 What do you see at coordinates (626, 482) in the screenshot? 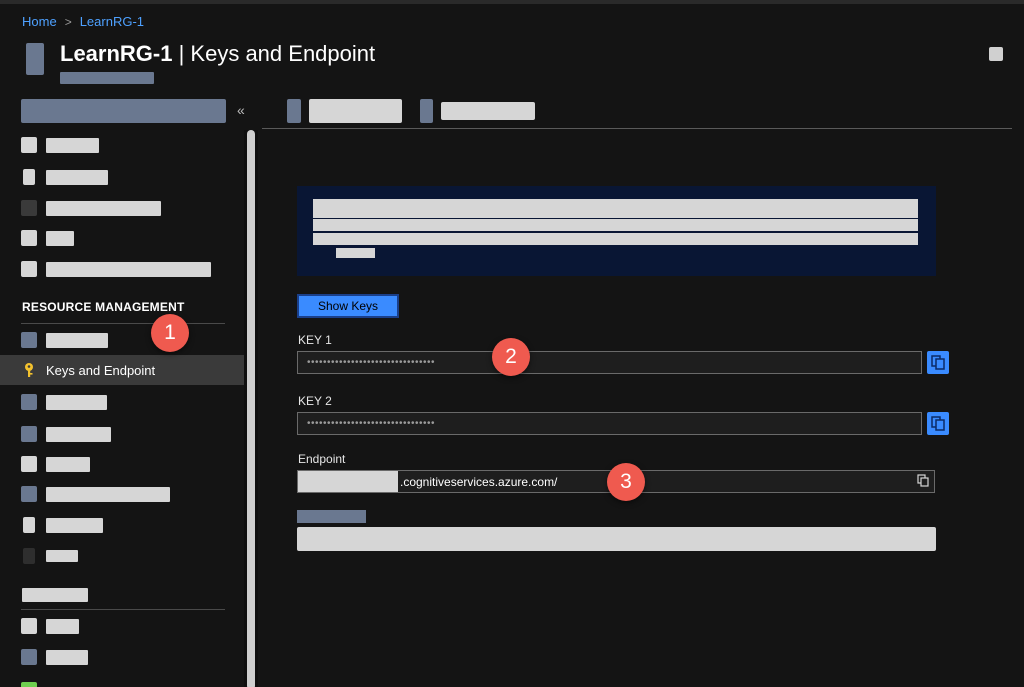
I see `callout-3: 3` at bounding box center [626, 482].